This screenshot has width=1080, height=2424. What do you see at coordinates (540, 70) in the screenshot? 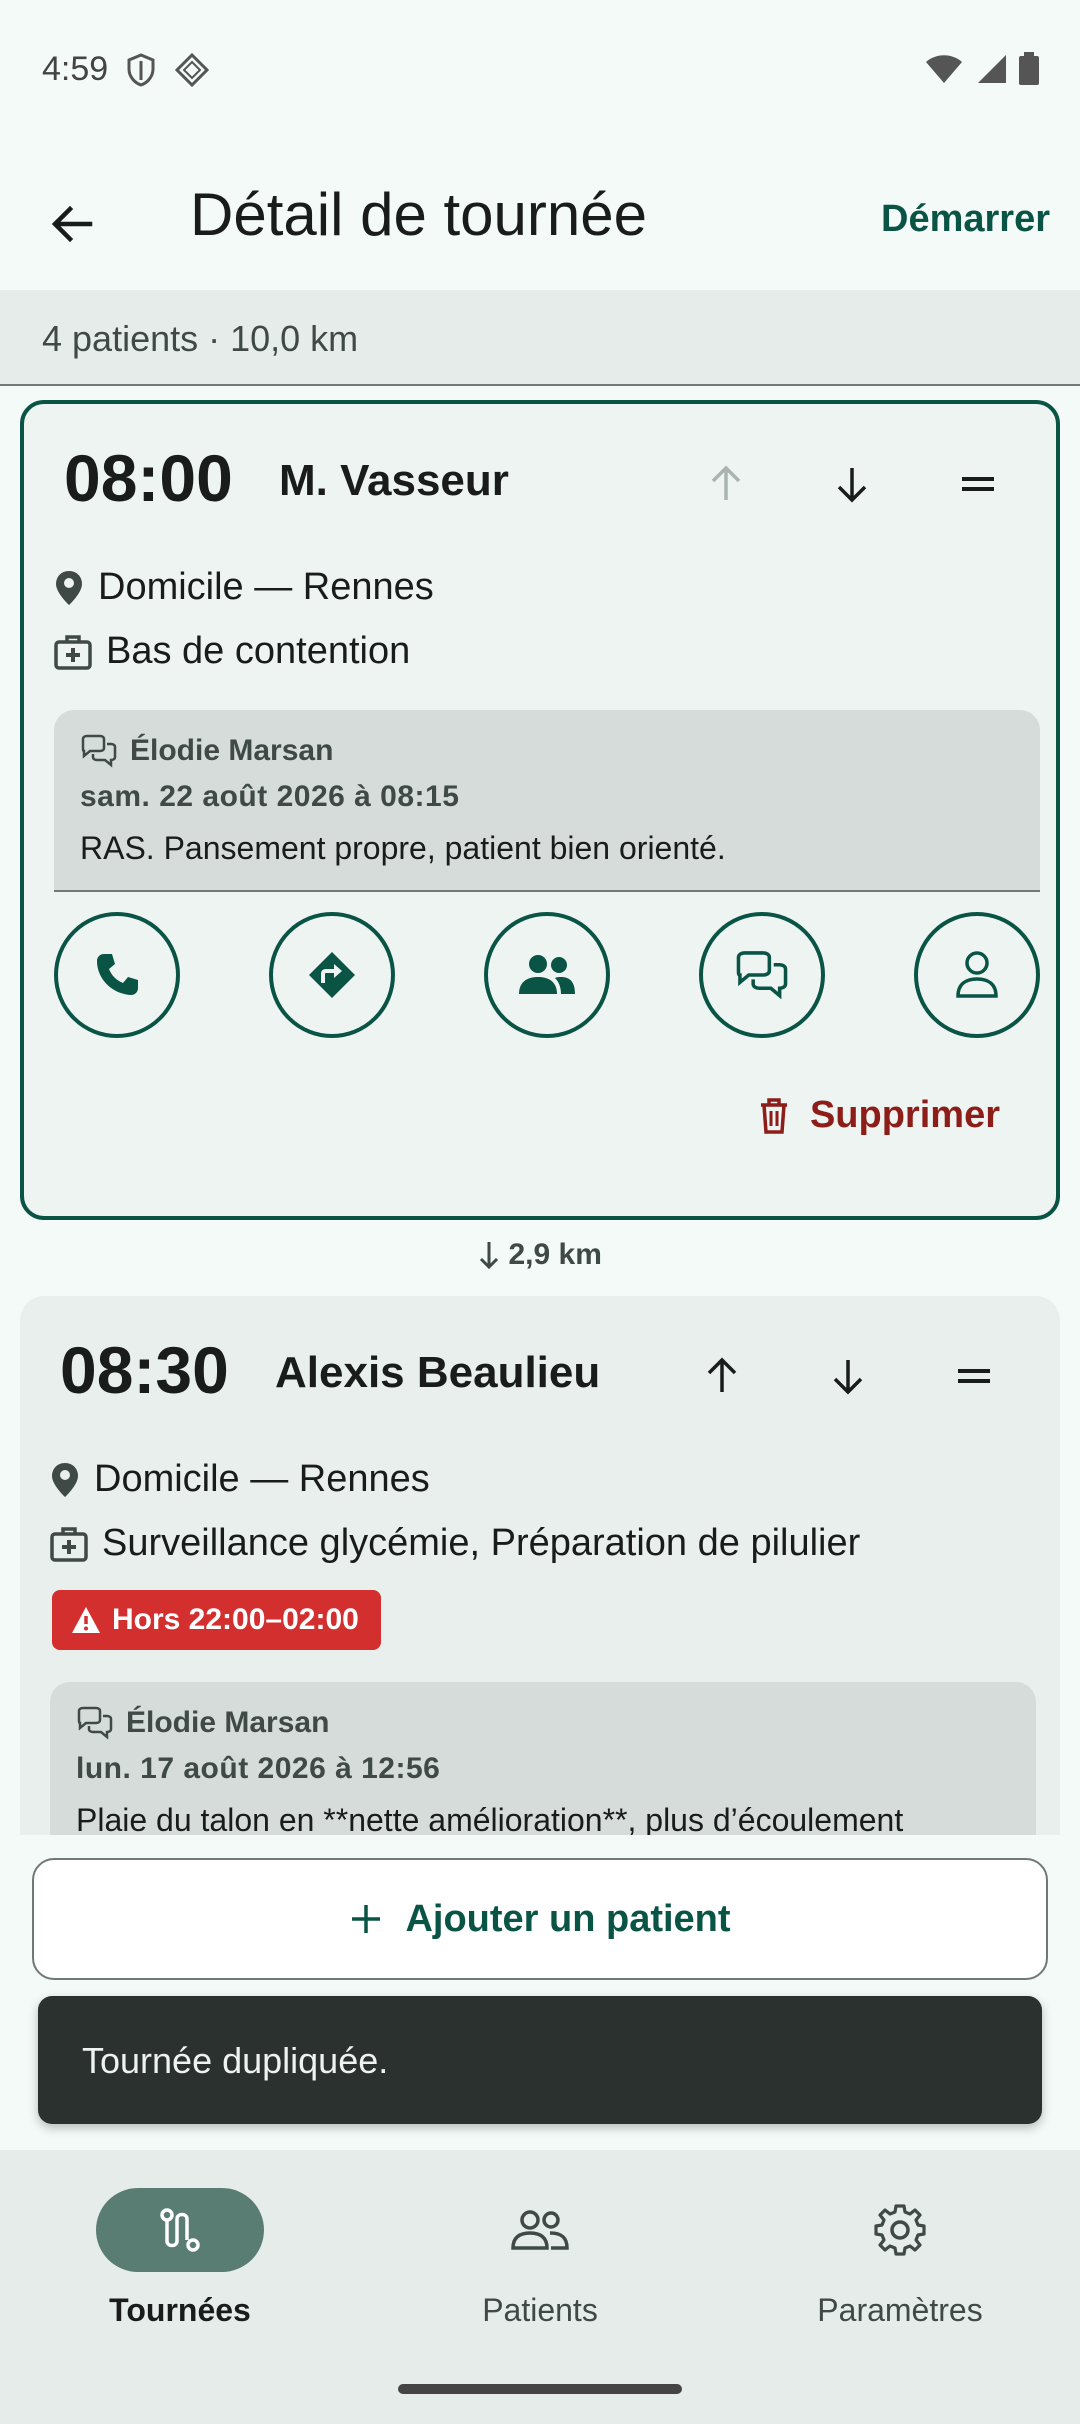
I see `status-bar: 4:59` at bounding box center [540, 70].